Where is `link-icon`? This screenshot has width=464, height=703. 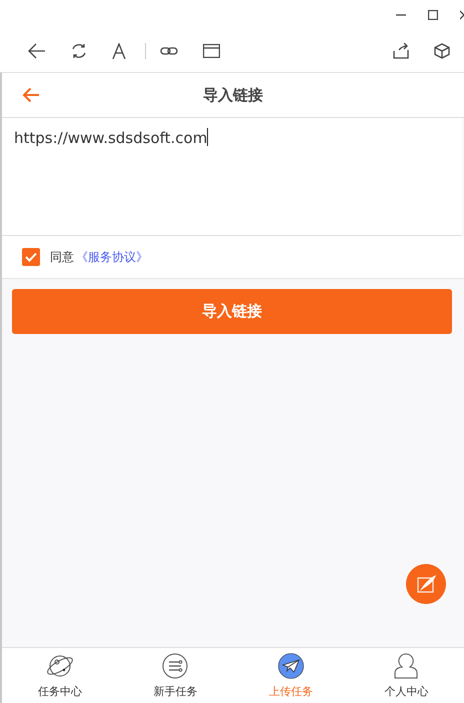 link-icon is located at coordinates (169, 51).